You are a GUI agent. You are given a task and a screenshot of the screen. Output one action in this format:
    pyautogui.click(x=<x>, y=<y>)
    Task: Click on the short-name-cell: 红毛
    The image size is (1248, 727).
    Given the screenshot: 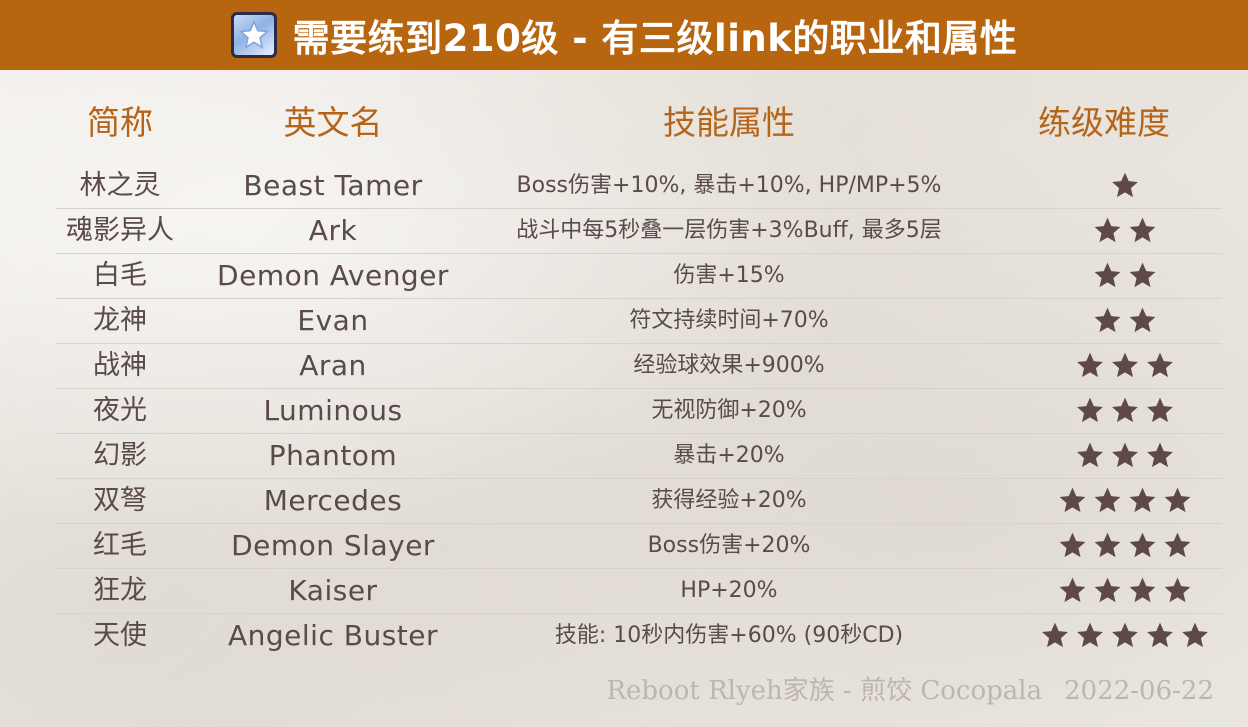 What is the action you would take?
    pyautogui.click(x=120, y=545)
    